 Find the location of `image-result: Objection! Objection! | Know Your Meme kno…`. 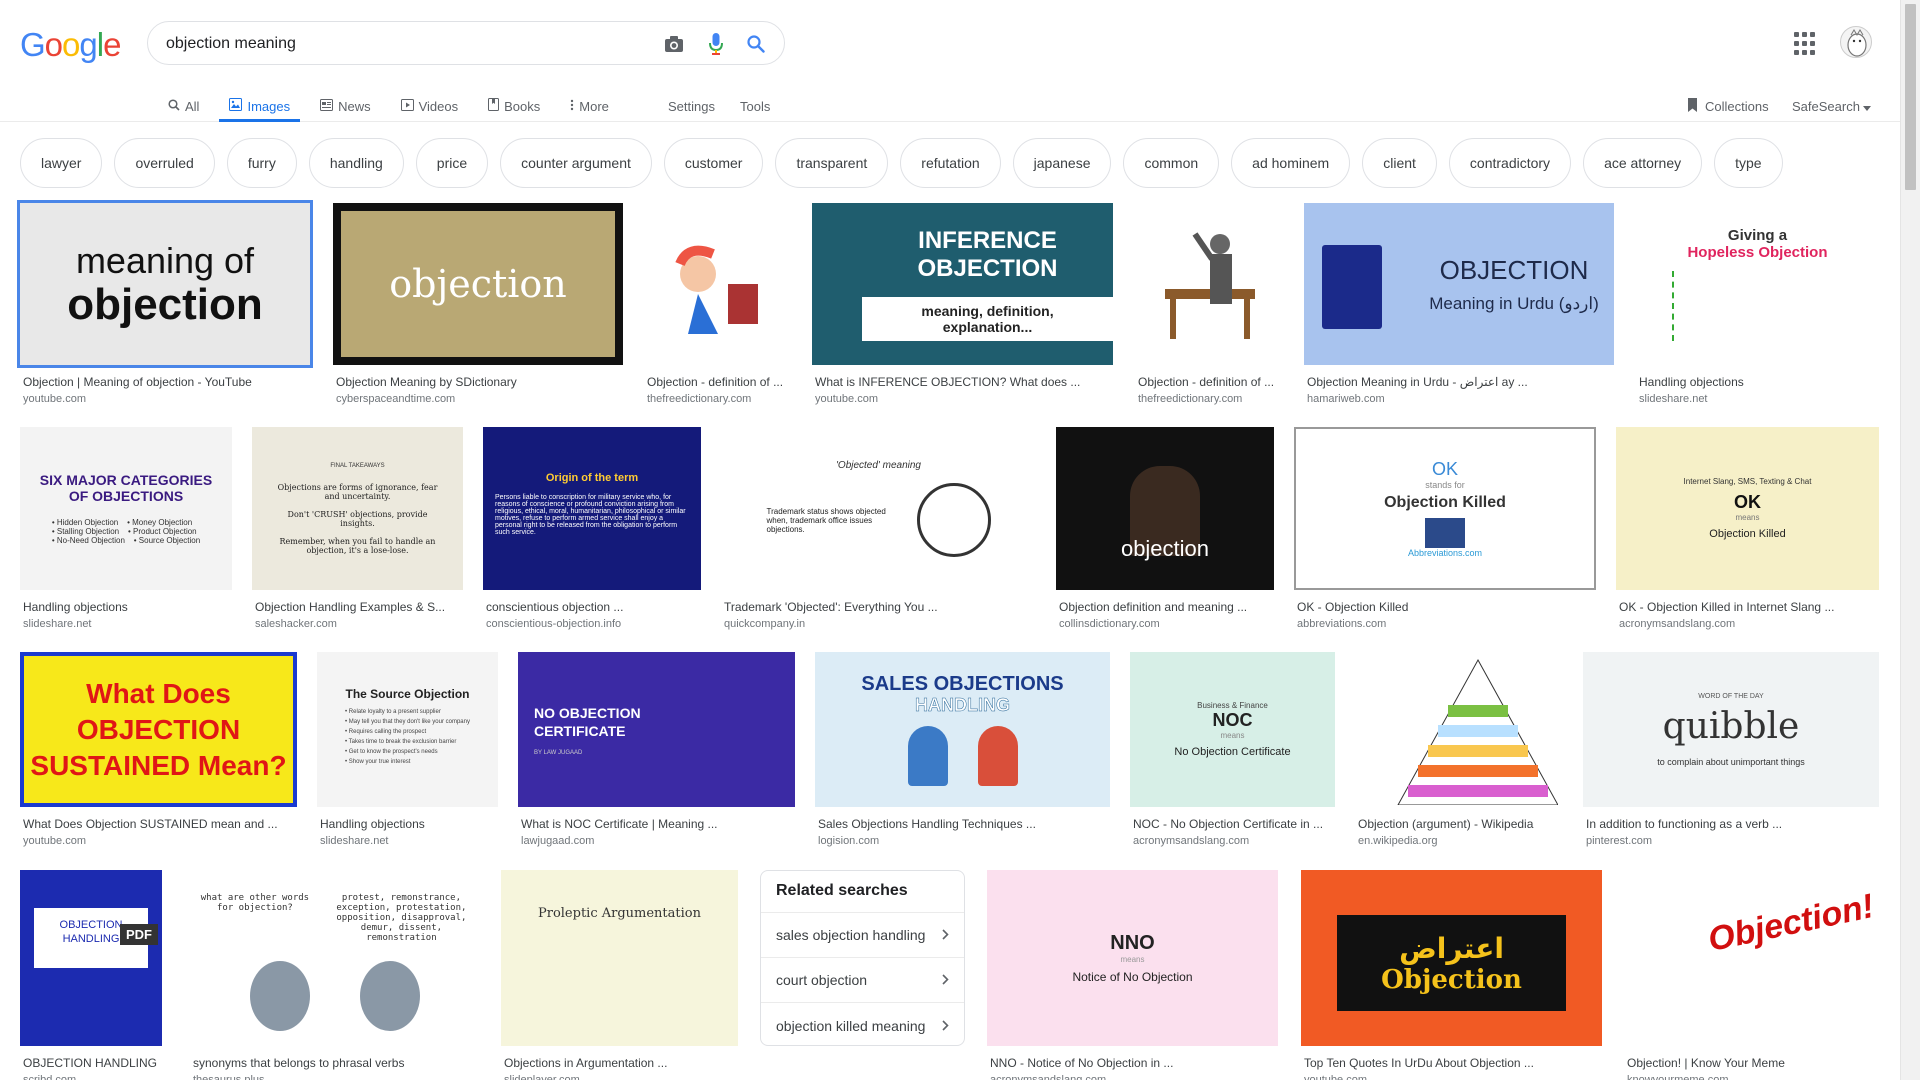

image-result: Objection! Objection! | Know Your Meme kno… is located at coordinates (1751, 975).